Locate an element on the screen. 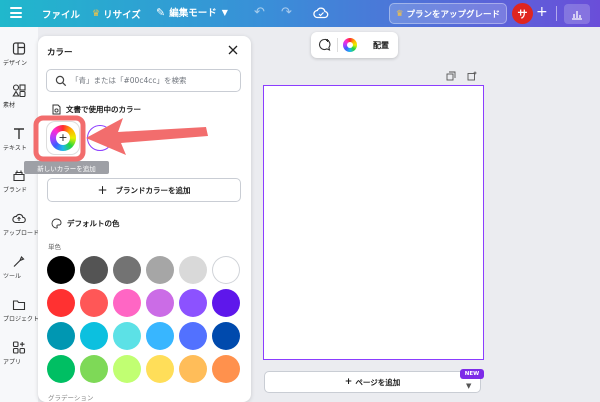 The height and width of the screenshot is (402, 600). brand-button-label: ブランドカラーを追加 is located at coordinates (153, 190).